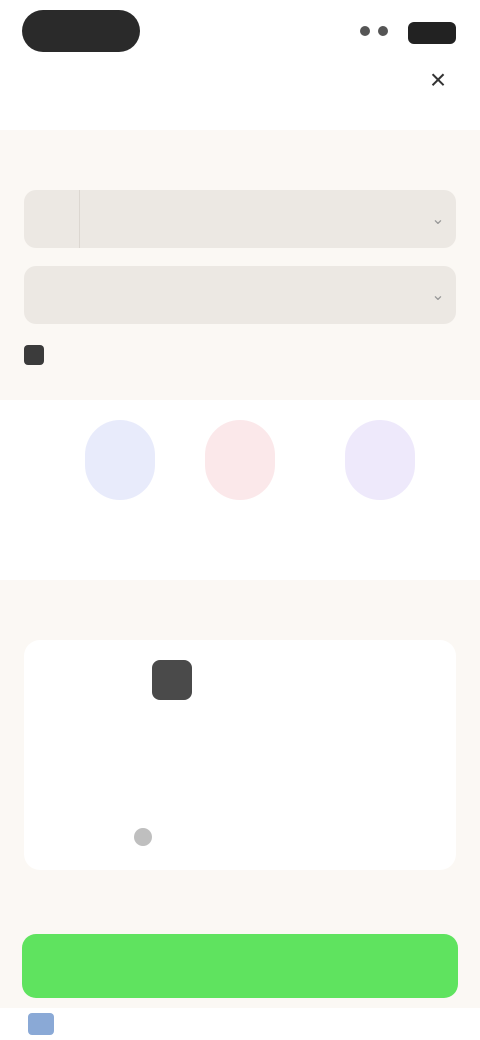  I want to click on flag-icon, so click(41, 1024).